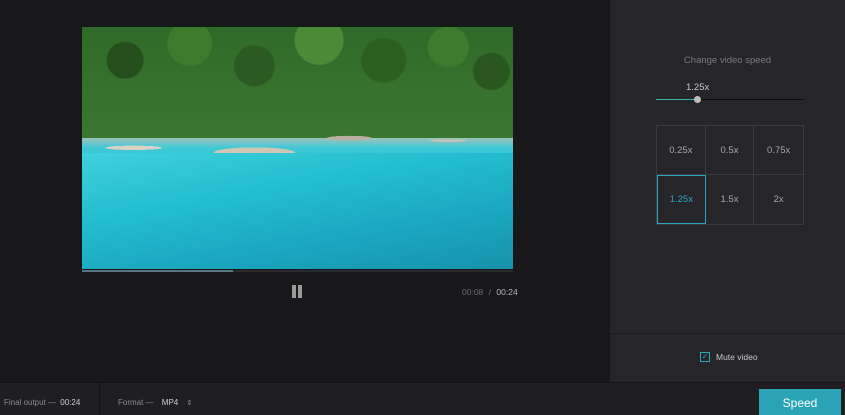 The width and height of the screenshot is (845, 415). Describe the element at coordinates (730, 150) in the screenshot. I see `speed-option-0_5x: 0.5x` at that location.